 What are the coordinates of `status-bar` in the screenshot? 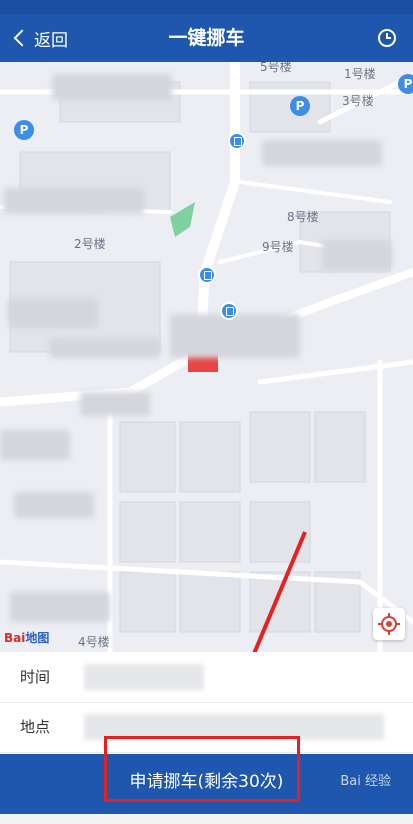 It's located at (206, 7).